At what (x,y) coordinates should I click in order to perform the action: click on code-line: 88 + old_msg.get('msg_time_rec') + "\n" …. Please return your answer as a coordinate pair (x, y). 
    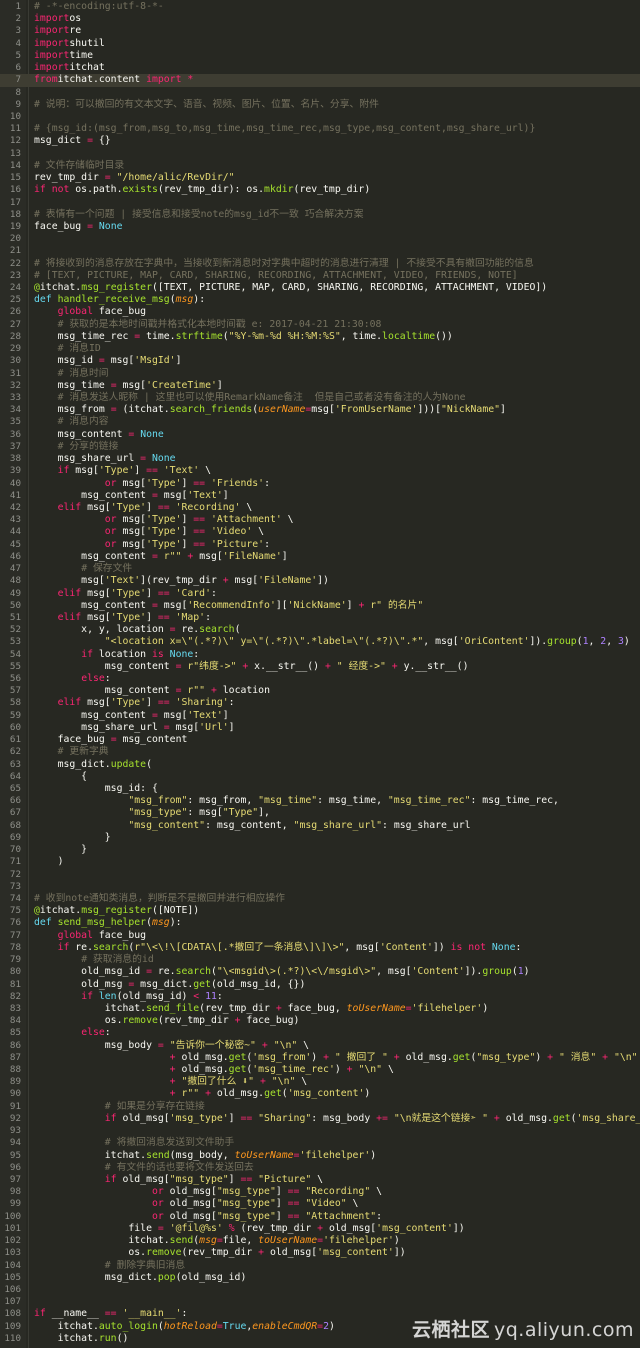
    Looking at the image, I should click on (320, 1070).